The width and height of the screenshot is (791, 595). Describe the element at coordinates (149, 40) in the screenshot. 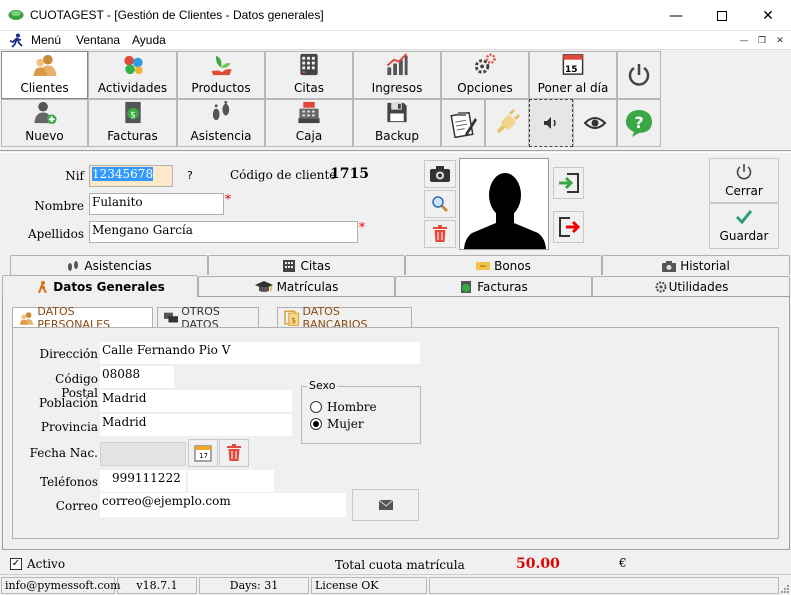

I see `menu-ayuda: Ayuda` at that location.